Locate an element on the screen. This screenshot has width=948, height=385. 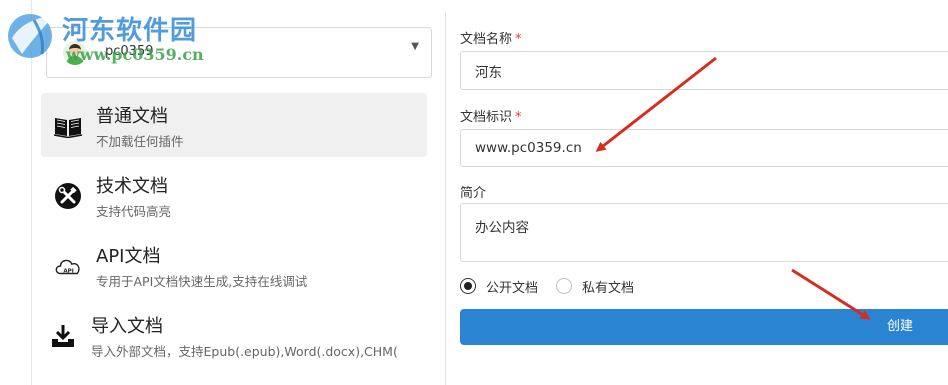
doc-type-desc: 支持代码高亮 is located at coordinates (134, 211).